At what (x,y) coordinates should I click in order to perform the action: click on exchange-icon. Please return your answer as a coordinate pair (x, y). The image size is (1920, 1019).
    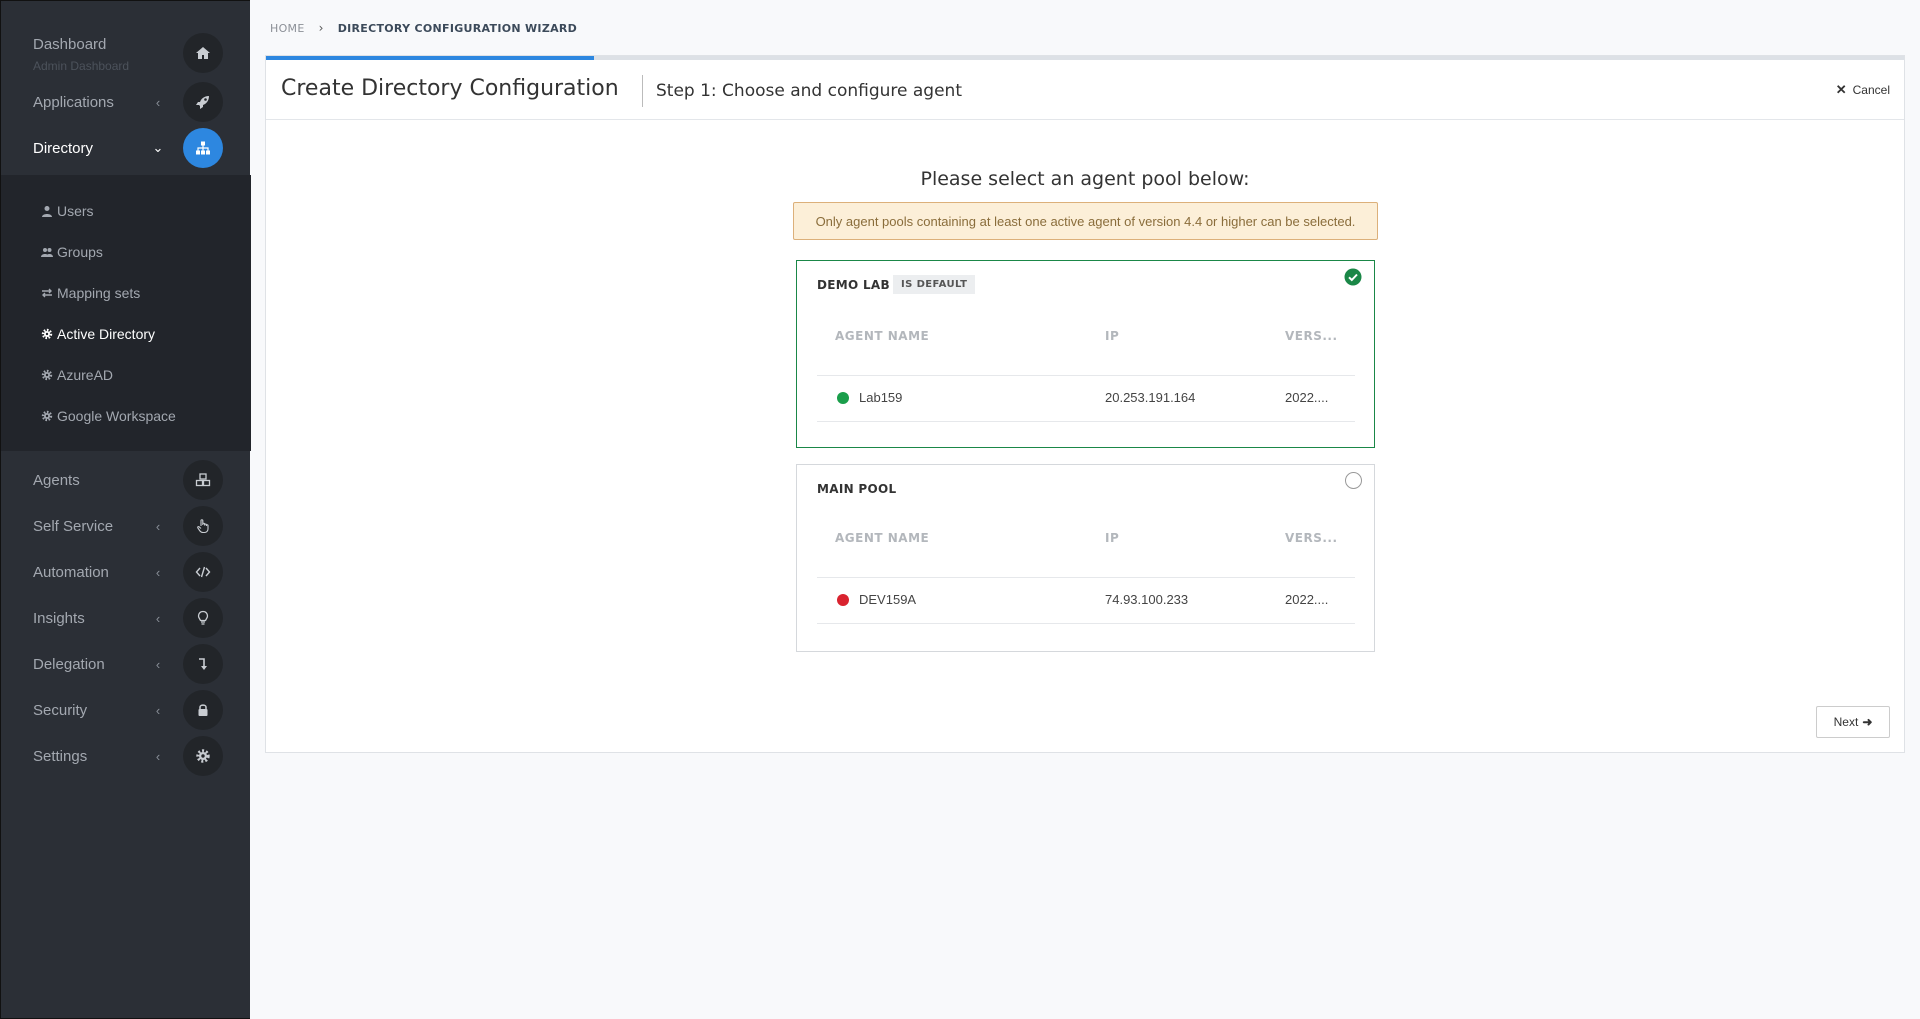
    Looking at the image, I should click on (47, 293).